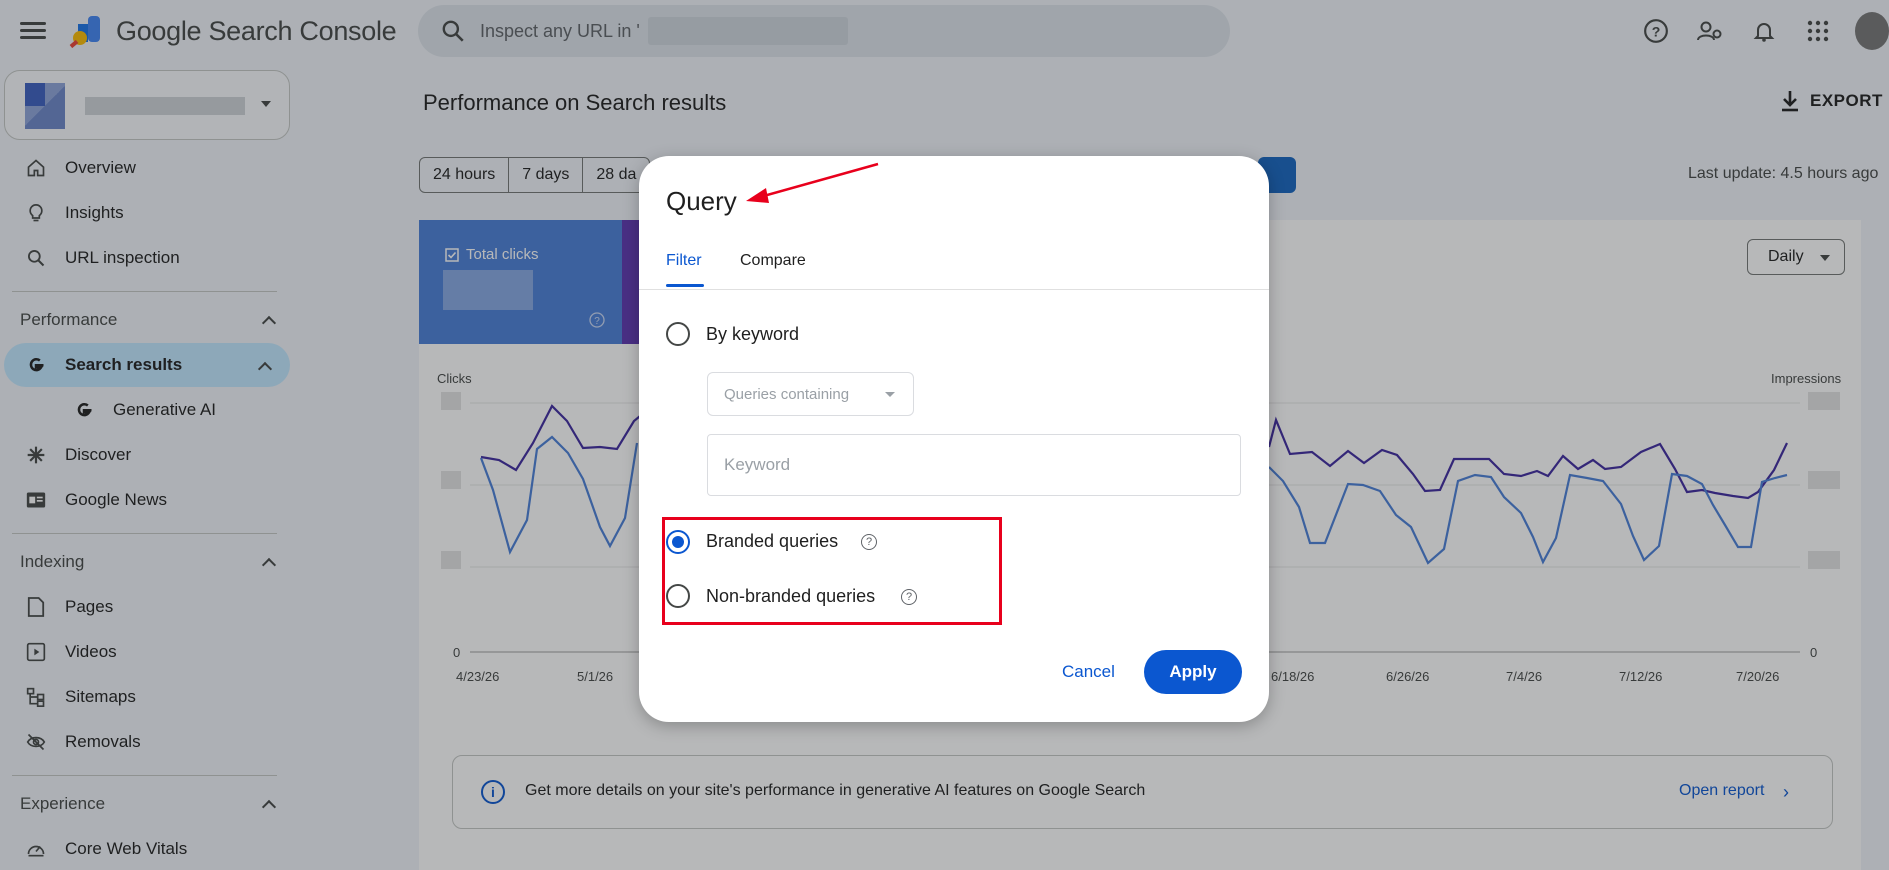 This screenshot has width=1889, height=870. What do you see at coordinates (757, 195) in the screenshot?
I see `annotation-arrow-head` at bounding box center [757, 195].